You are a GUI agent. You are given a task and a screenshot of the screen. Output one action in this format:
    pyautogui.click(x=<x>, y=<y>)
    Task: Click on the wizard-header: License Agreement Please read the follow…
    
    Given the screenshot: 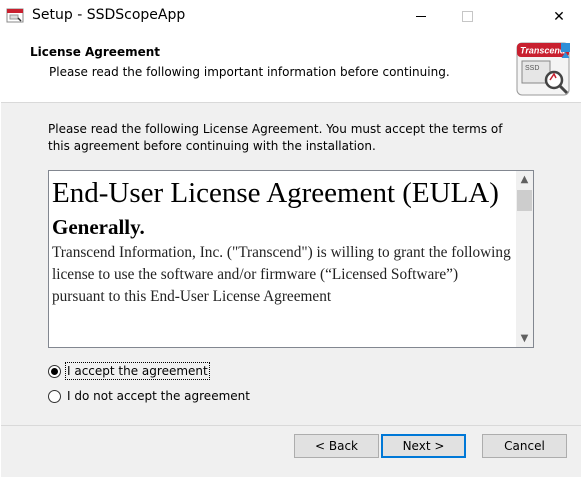 What is the action you would take?
    pyautogui.click(x=291, y=68)
    